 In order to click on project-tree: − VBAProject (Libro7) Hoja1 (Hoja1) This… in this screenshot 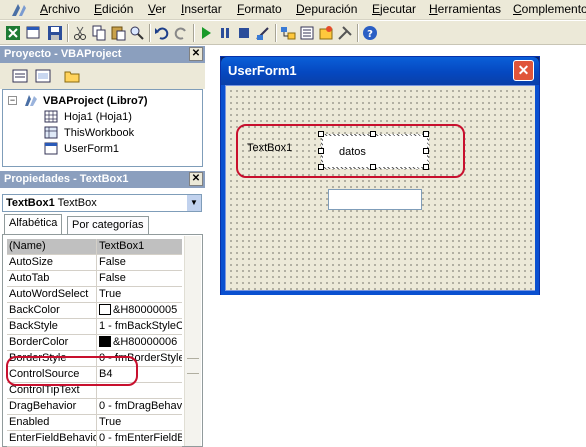, I will do `click(102, 128)`.